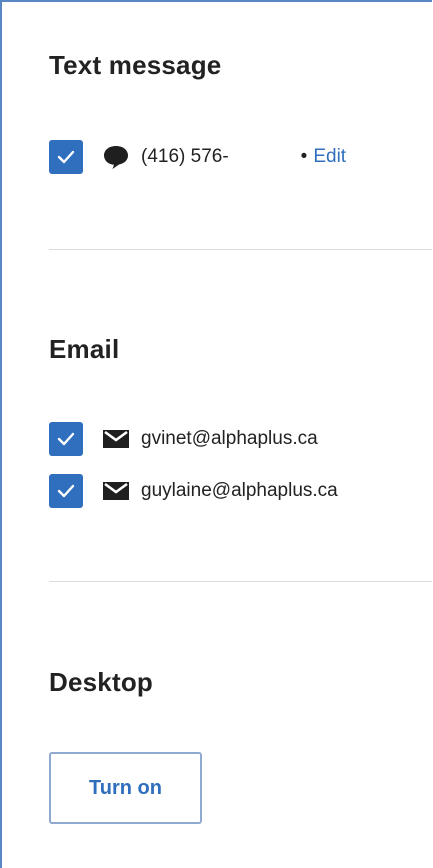  I want to click on chat-bubble-icon, so click(116, 157).